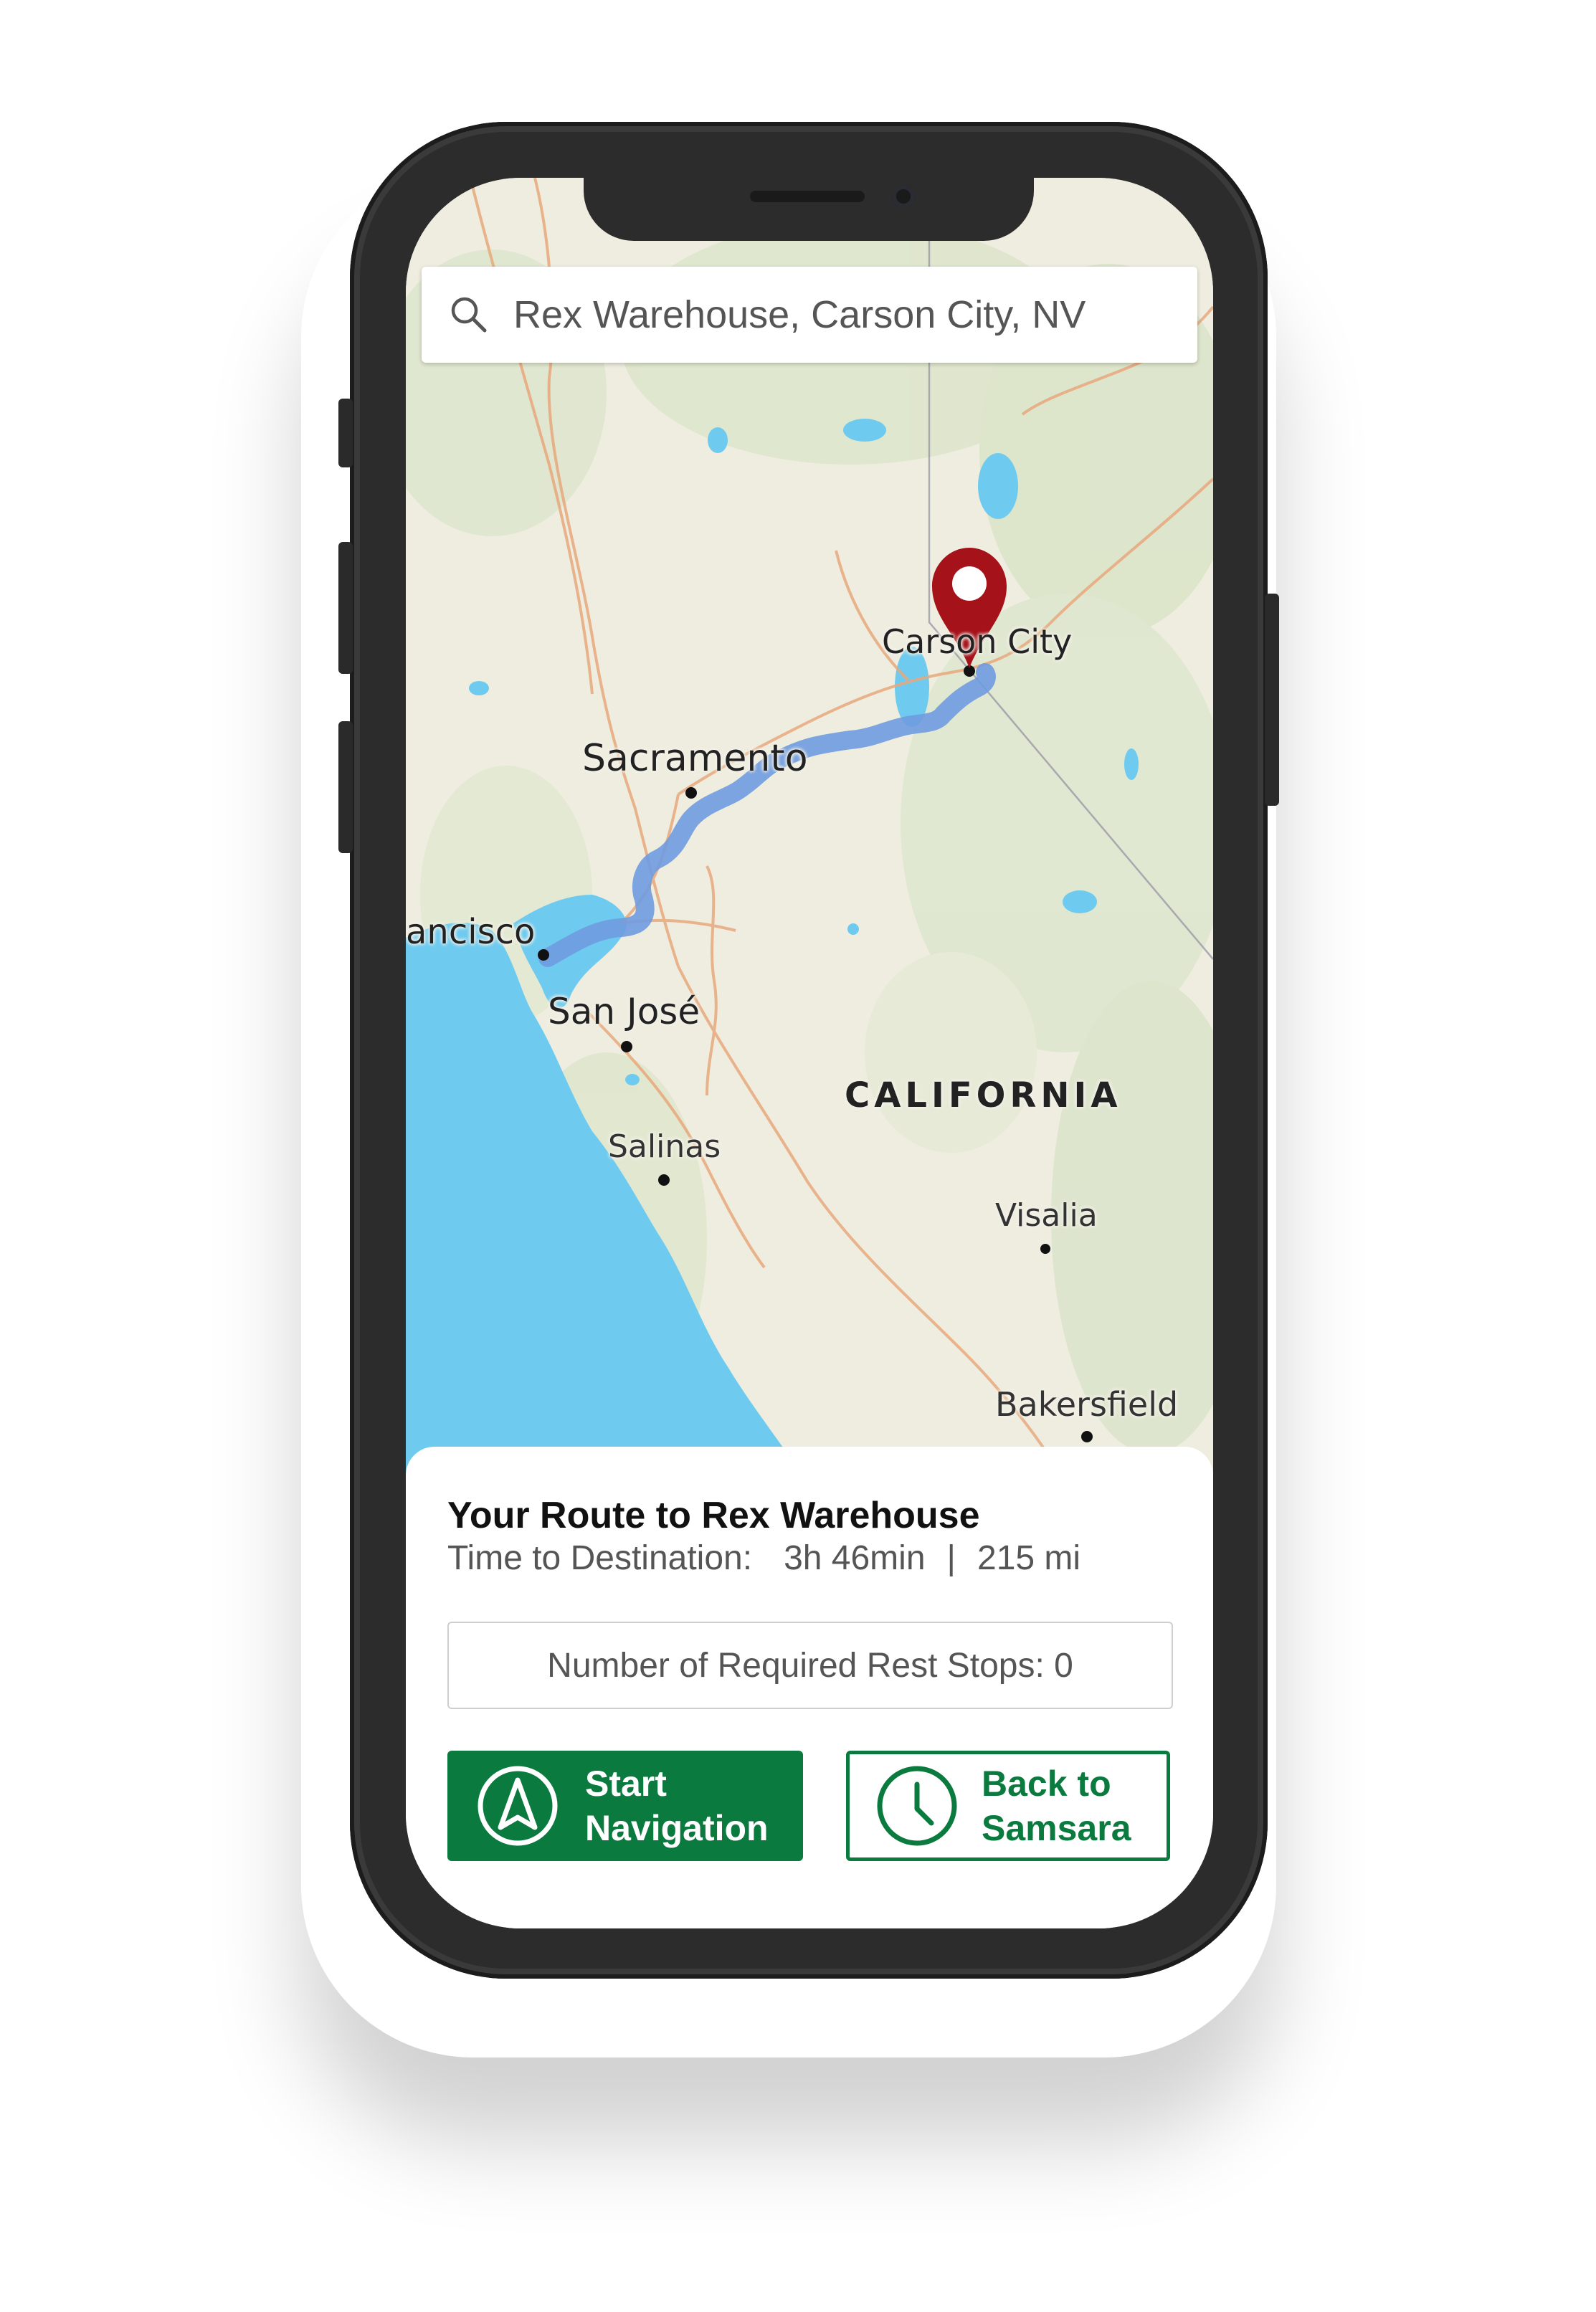 The height and width of the screenshot is (2312, 1596). What do you see at coordinates (664, 1146) in the screenshot?
I see `map-label-salinas: Salinas` at bounding box center [664, 1146].